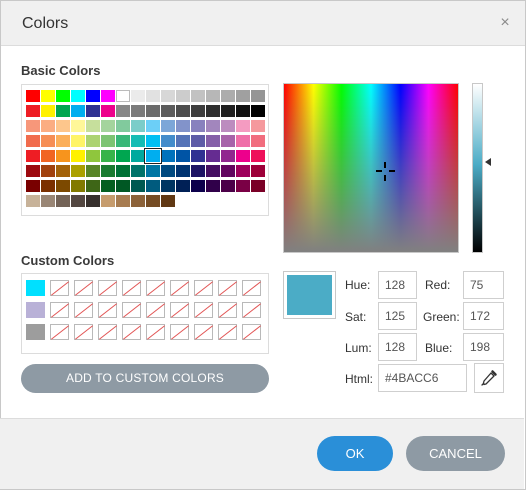 This screenshot has height=490, width=526. What do you see at coordinates (145, 378) in the screenshot?
I see `add-to-custom-colors-button: ADD TO CUSTOM COLORS` at bounding box center [145, 378].